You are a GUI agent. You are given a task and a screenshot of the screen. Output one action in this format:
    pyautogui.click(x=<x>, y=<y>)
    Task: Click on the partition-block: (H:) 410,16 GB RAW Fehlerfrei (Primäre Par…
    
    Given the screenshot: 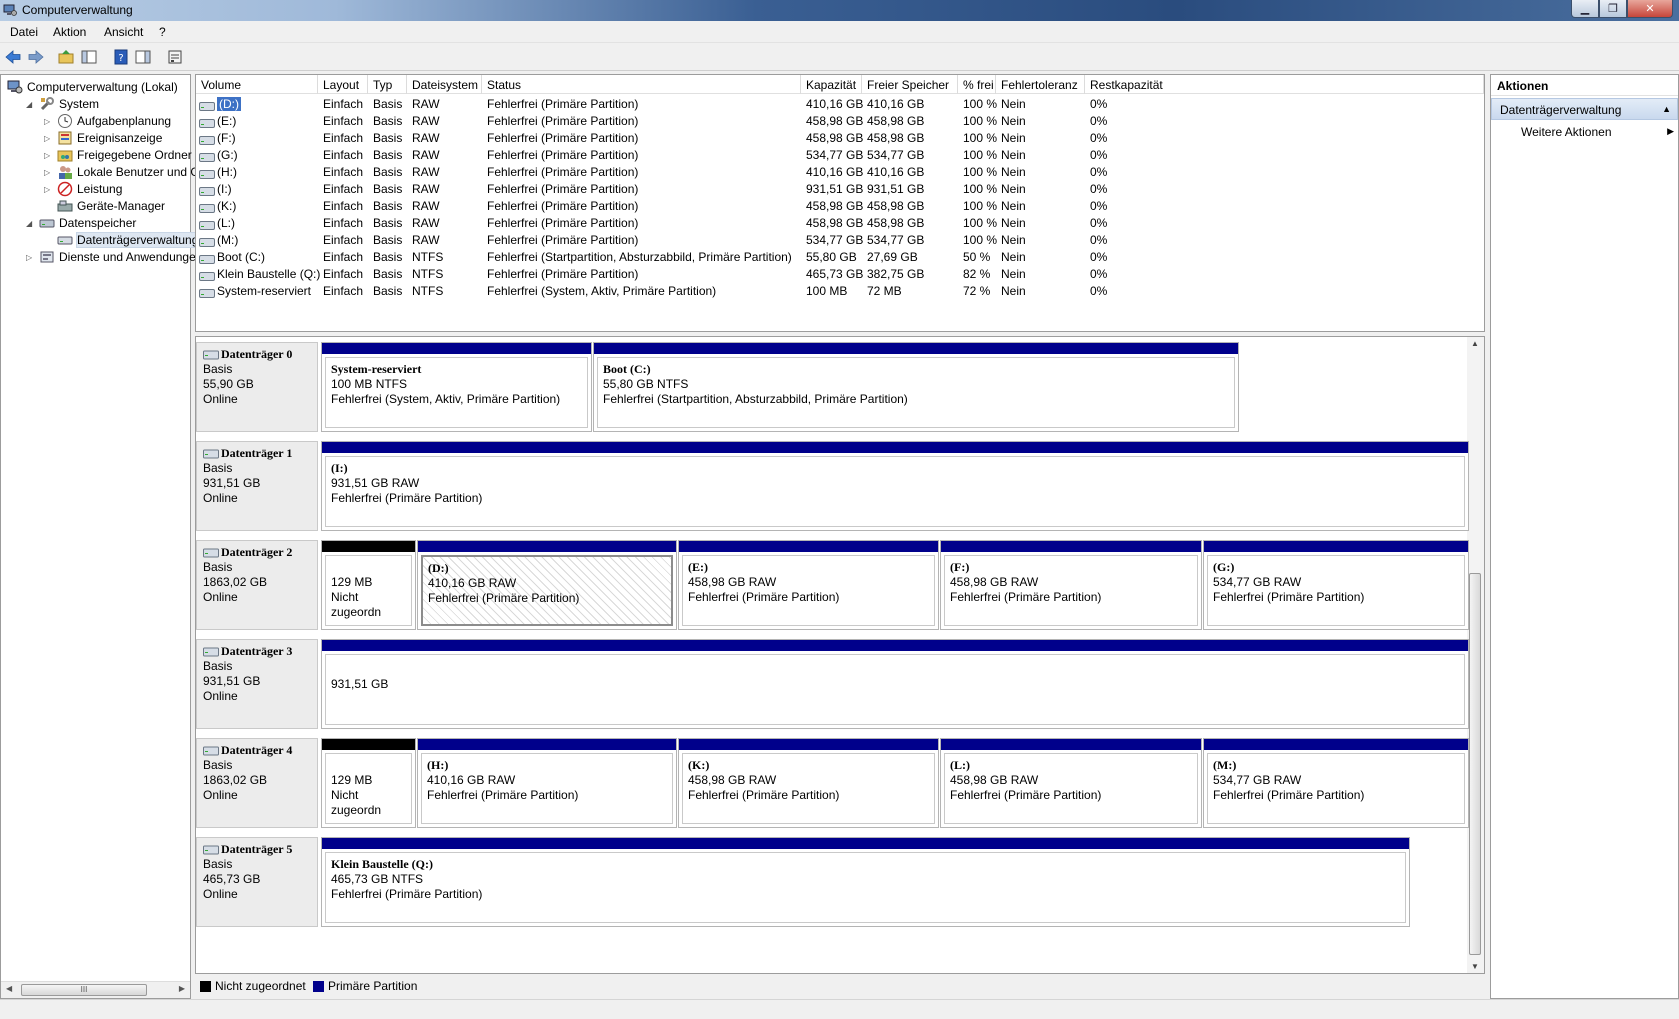 What is the action you would take?
    pyautogui.click(x=547, y=783)
    